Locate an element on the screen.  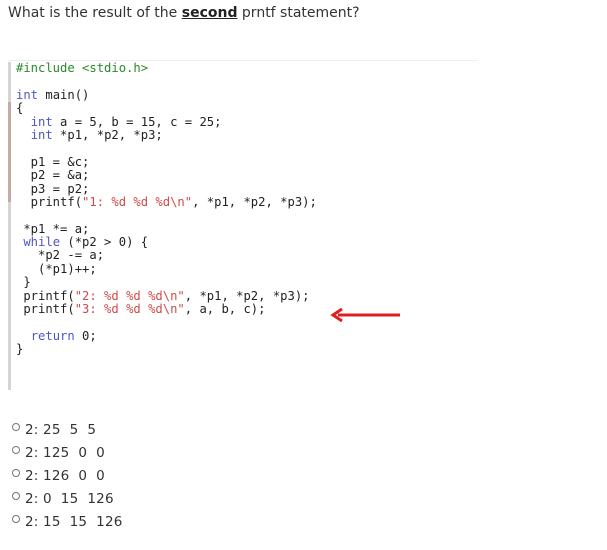
code-line: int main() is located at coordinates (166, 94).